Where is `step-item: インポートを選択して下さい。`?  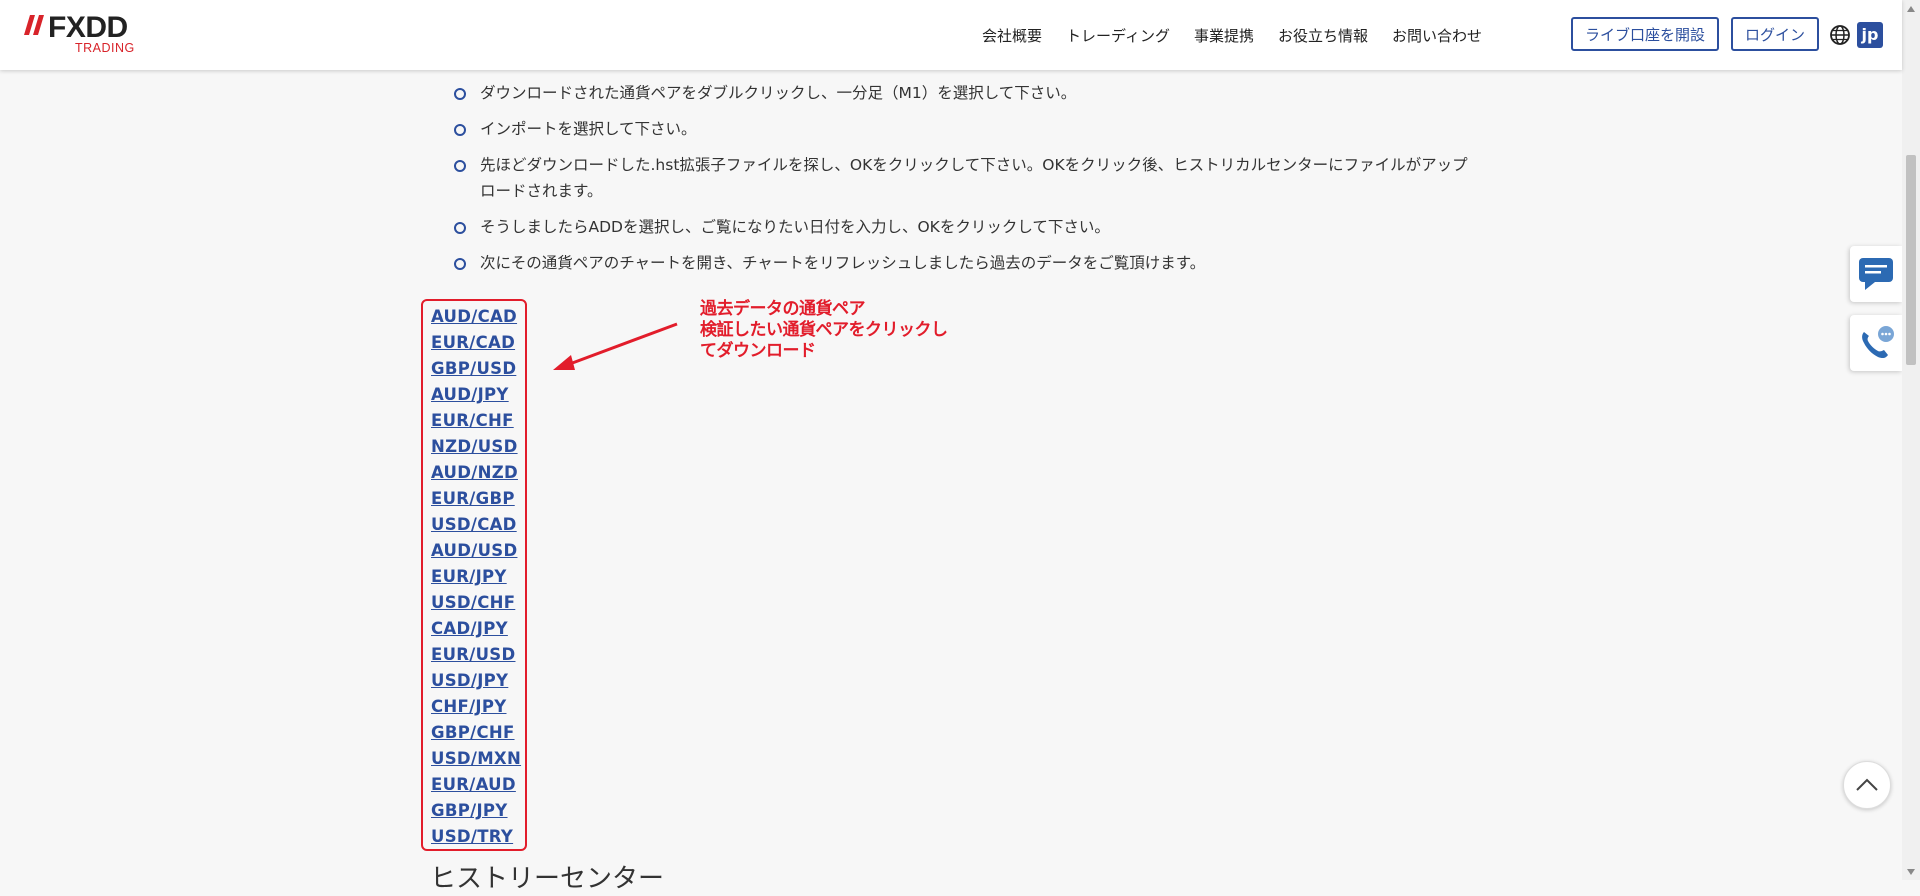
step-item: インポートを選択して下さい。 is located at coordinates (960, 129).